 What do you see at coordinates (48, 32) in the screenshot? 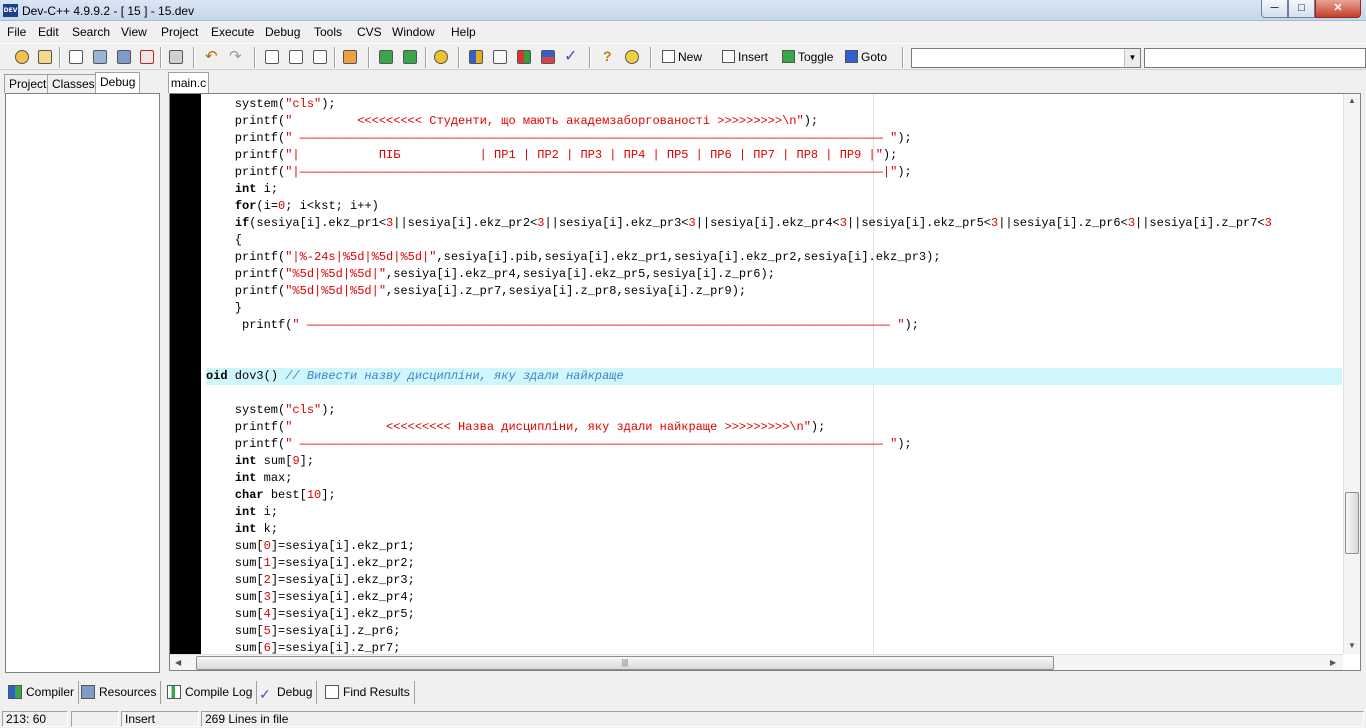
I see `menu-edit: Edit` at bounding box center [48, 32].